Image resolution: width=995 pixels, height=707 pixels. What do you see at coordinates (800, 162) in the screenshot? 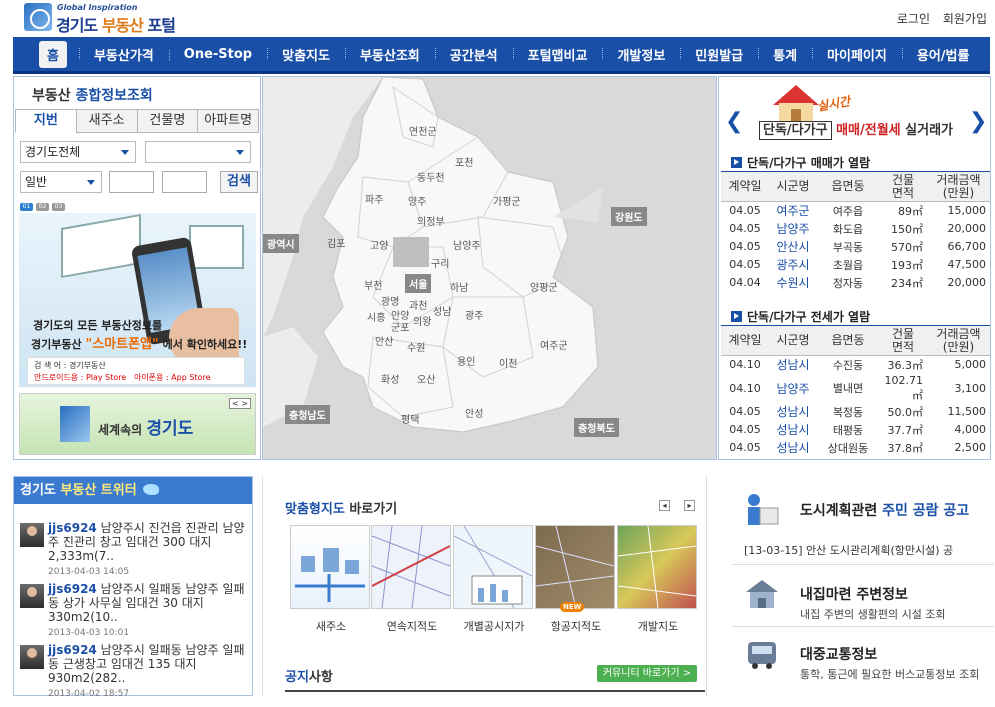
I see `sale-section-title: 단독/다가구 매매가 열람` at bounding box center [800, 162].